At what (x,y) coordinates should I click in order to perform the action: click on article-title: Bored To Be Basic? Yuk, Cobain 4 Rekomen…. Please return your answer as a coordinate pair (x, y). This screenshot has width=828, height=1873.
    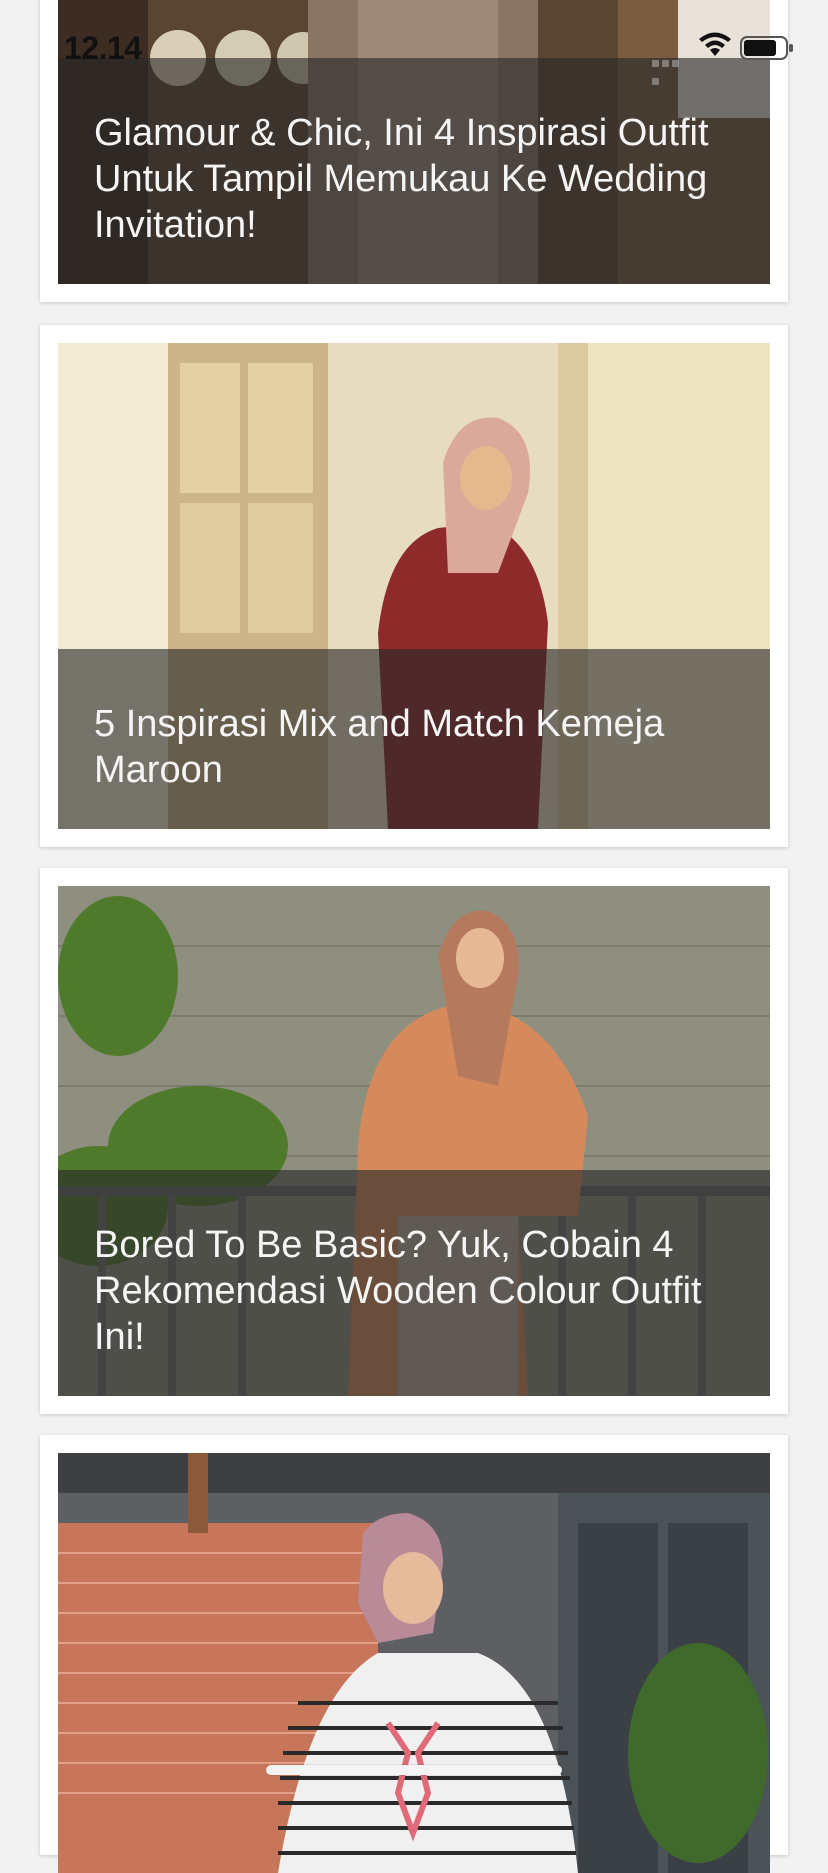
    Looking at the image, I should click on (398, 1291).